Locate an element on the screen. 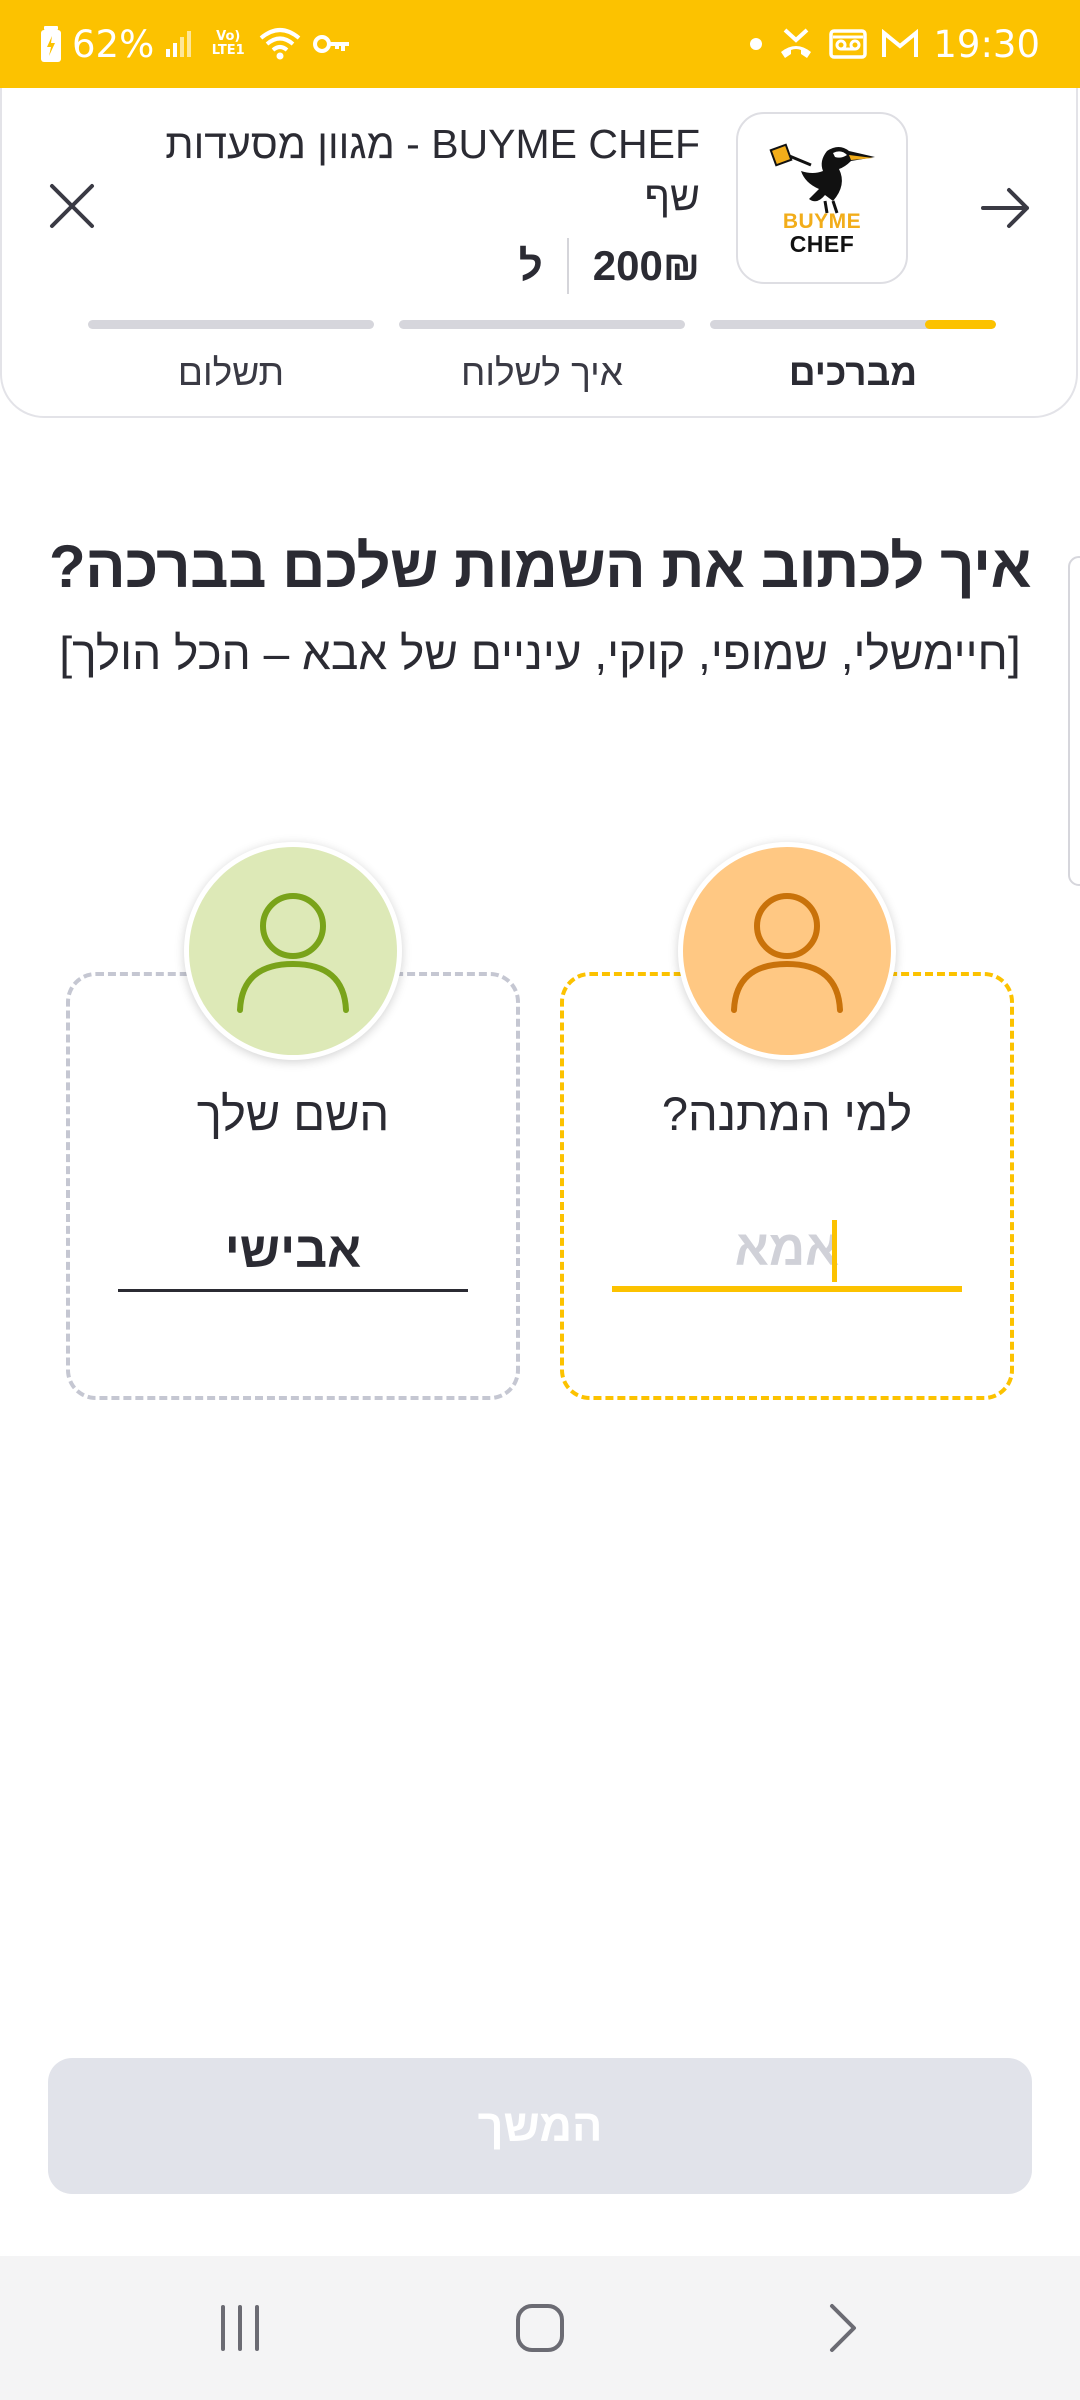 This screenshot has height=2400, width=1080. vpn-key-icon is located at coordinates (332, 44).